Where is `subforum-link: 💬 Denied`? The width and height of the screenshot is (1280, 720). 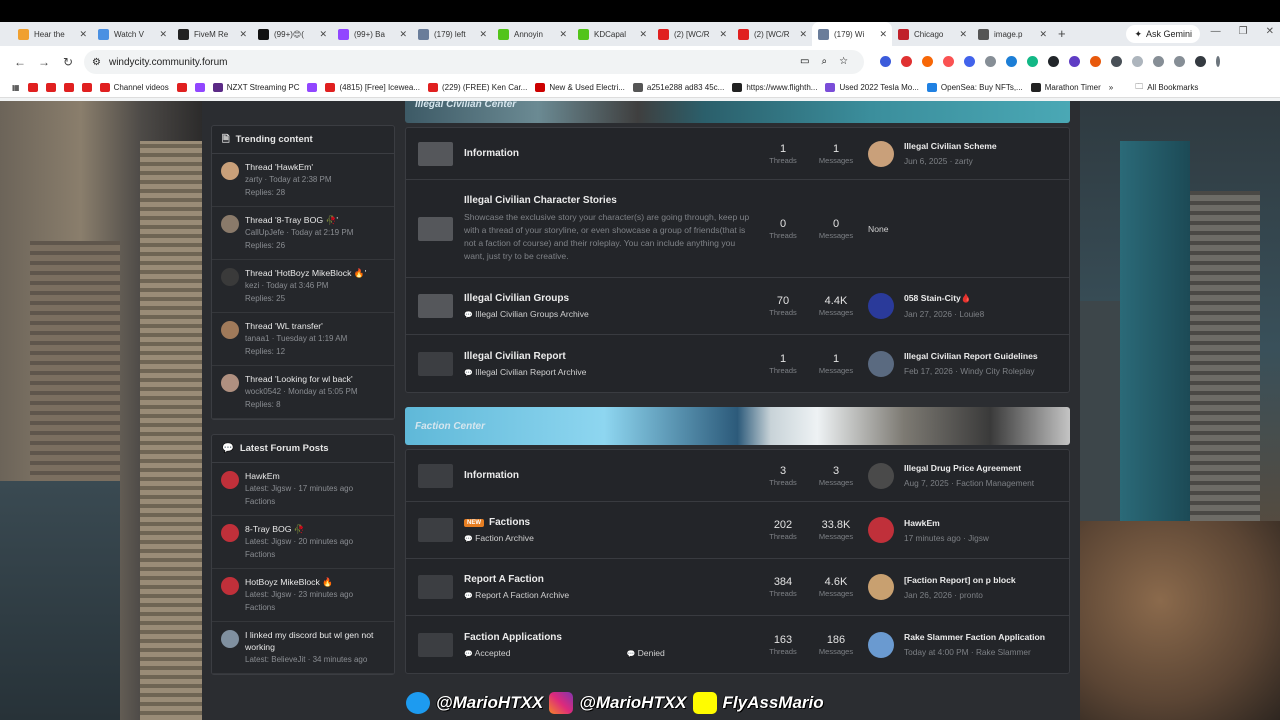
subforum-link: 💬 Denied is located at coordinates (645, 653).